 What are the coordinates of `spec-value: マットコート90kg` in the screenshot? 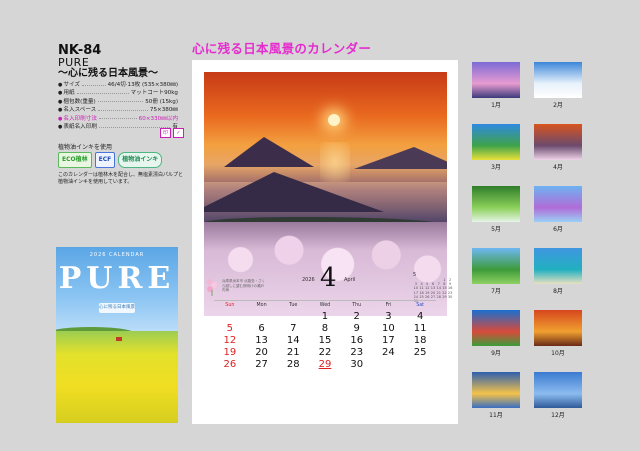 It's located at (154, 93).